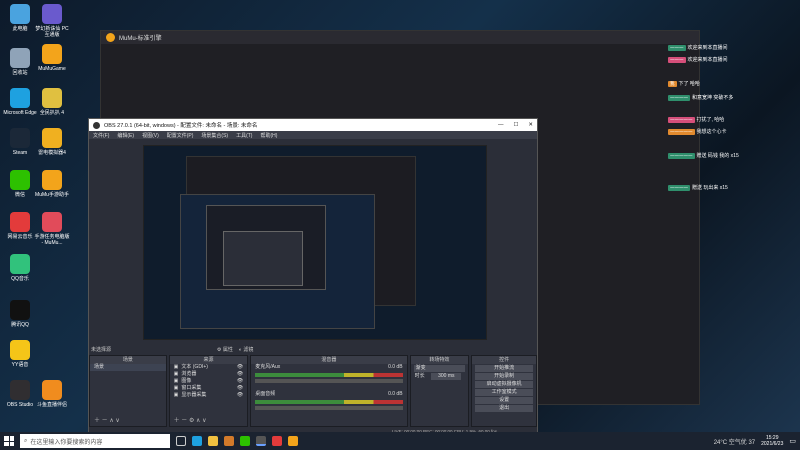 The height and width of the screenshot is (450, 800). Describe the element at coordinates (501, 125) in the screenshot. I see `minimize-icon: —` at that location.